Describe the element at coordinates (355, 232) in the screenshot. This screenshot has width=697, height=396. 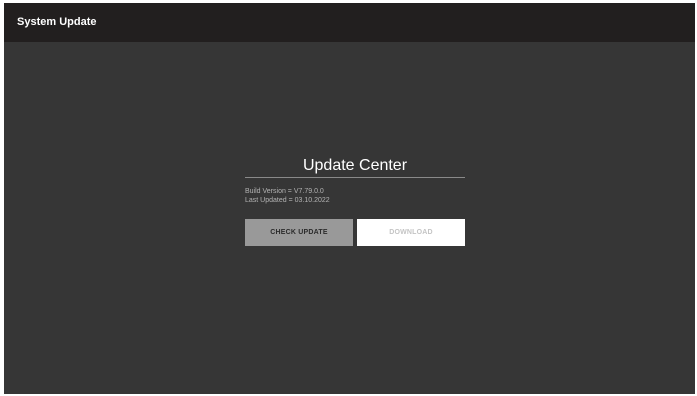
I see `action-buttons: CHECK UPDATE DOWNLOAD` at that location.